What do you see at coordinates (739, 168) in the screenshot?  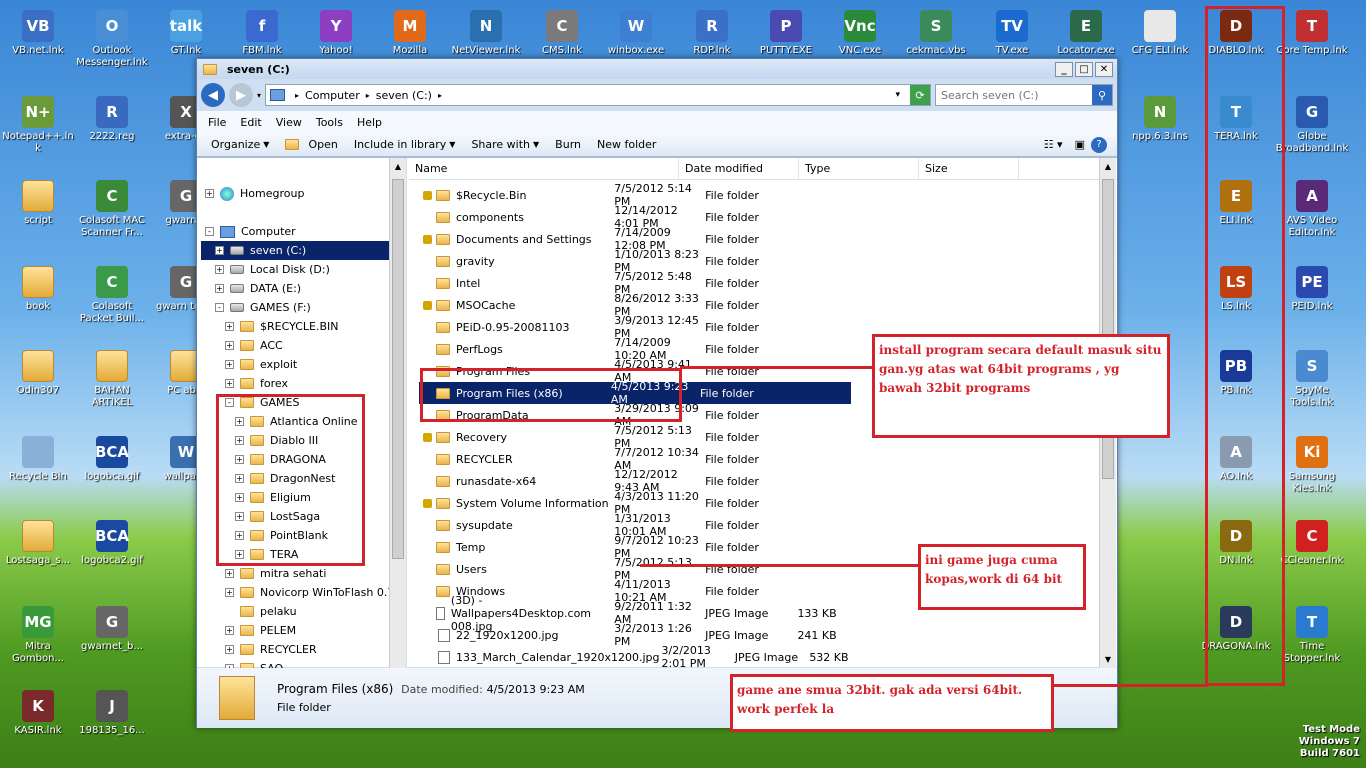 I see `column-date-modified: Date modified` at bounding box center [739, 168].